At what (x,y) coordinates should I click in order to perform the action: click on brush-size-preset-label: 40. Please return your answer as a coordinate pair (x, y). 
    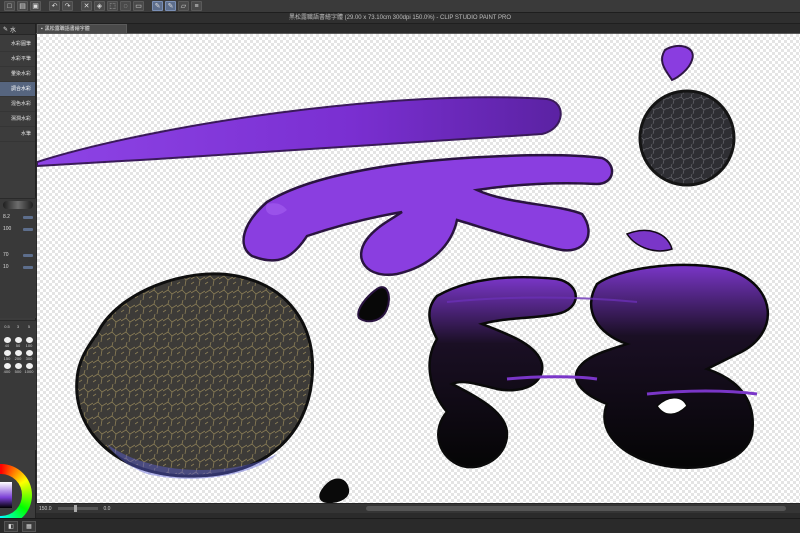
    Looking at the image, I should click on (7, 345).